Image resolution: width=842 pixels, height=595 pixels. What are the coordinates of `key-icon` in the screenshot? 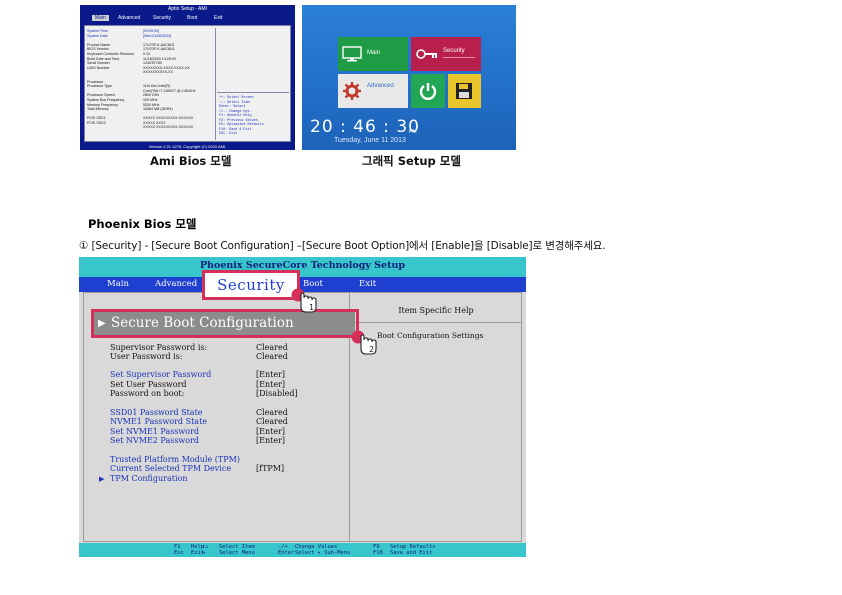 It's located at (426, 54).